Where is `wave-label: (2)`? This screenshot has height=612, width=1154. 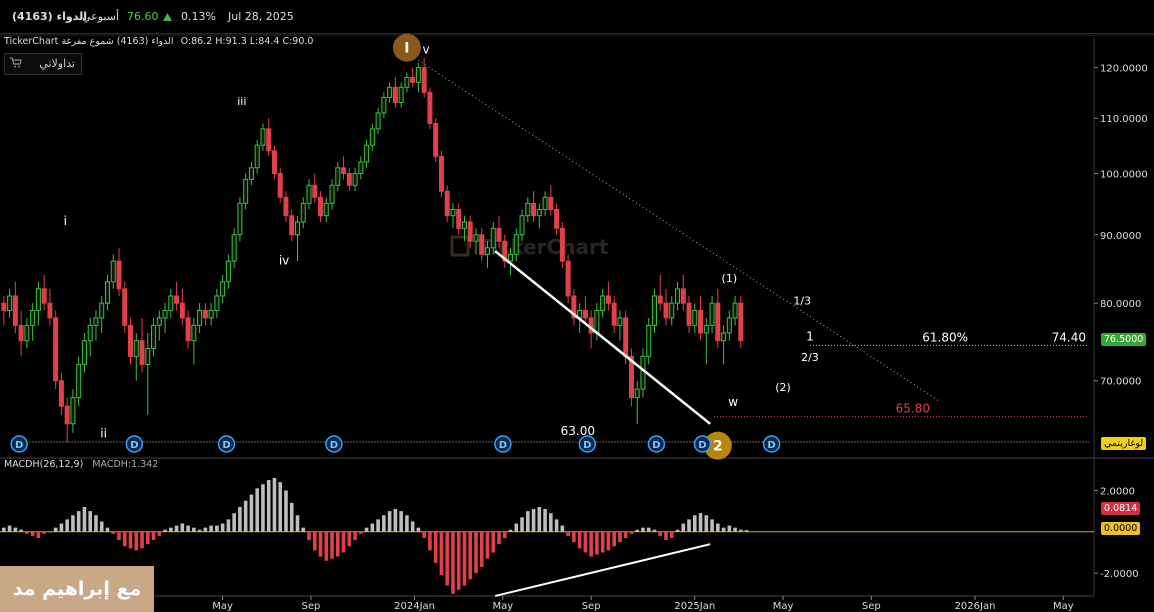
wave-label: (2) is located at coordinates (783, 387).